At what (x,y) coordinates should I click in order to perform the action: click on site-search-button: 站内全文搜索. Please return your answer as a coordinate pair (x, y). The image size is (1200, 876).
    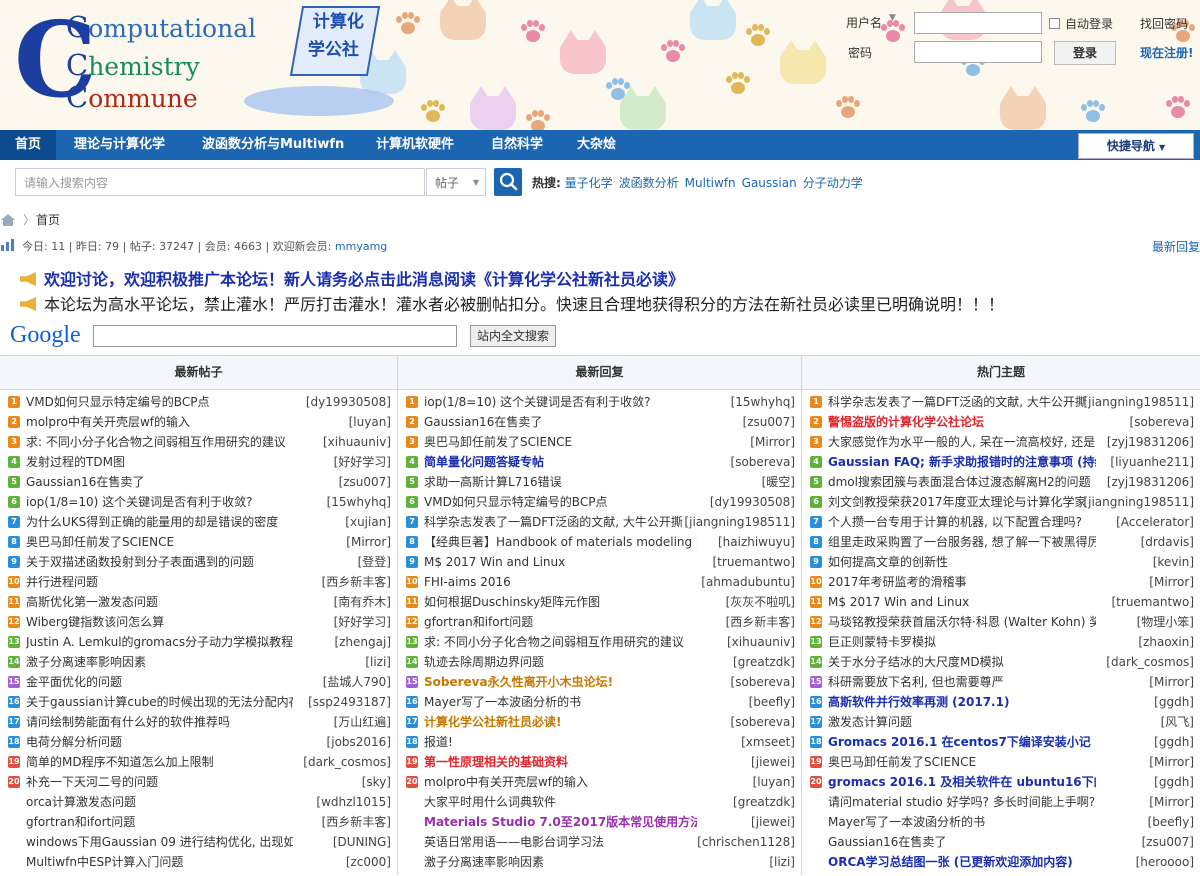
    Looking at the image, I should click on (513, 336).